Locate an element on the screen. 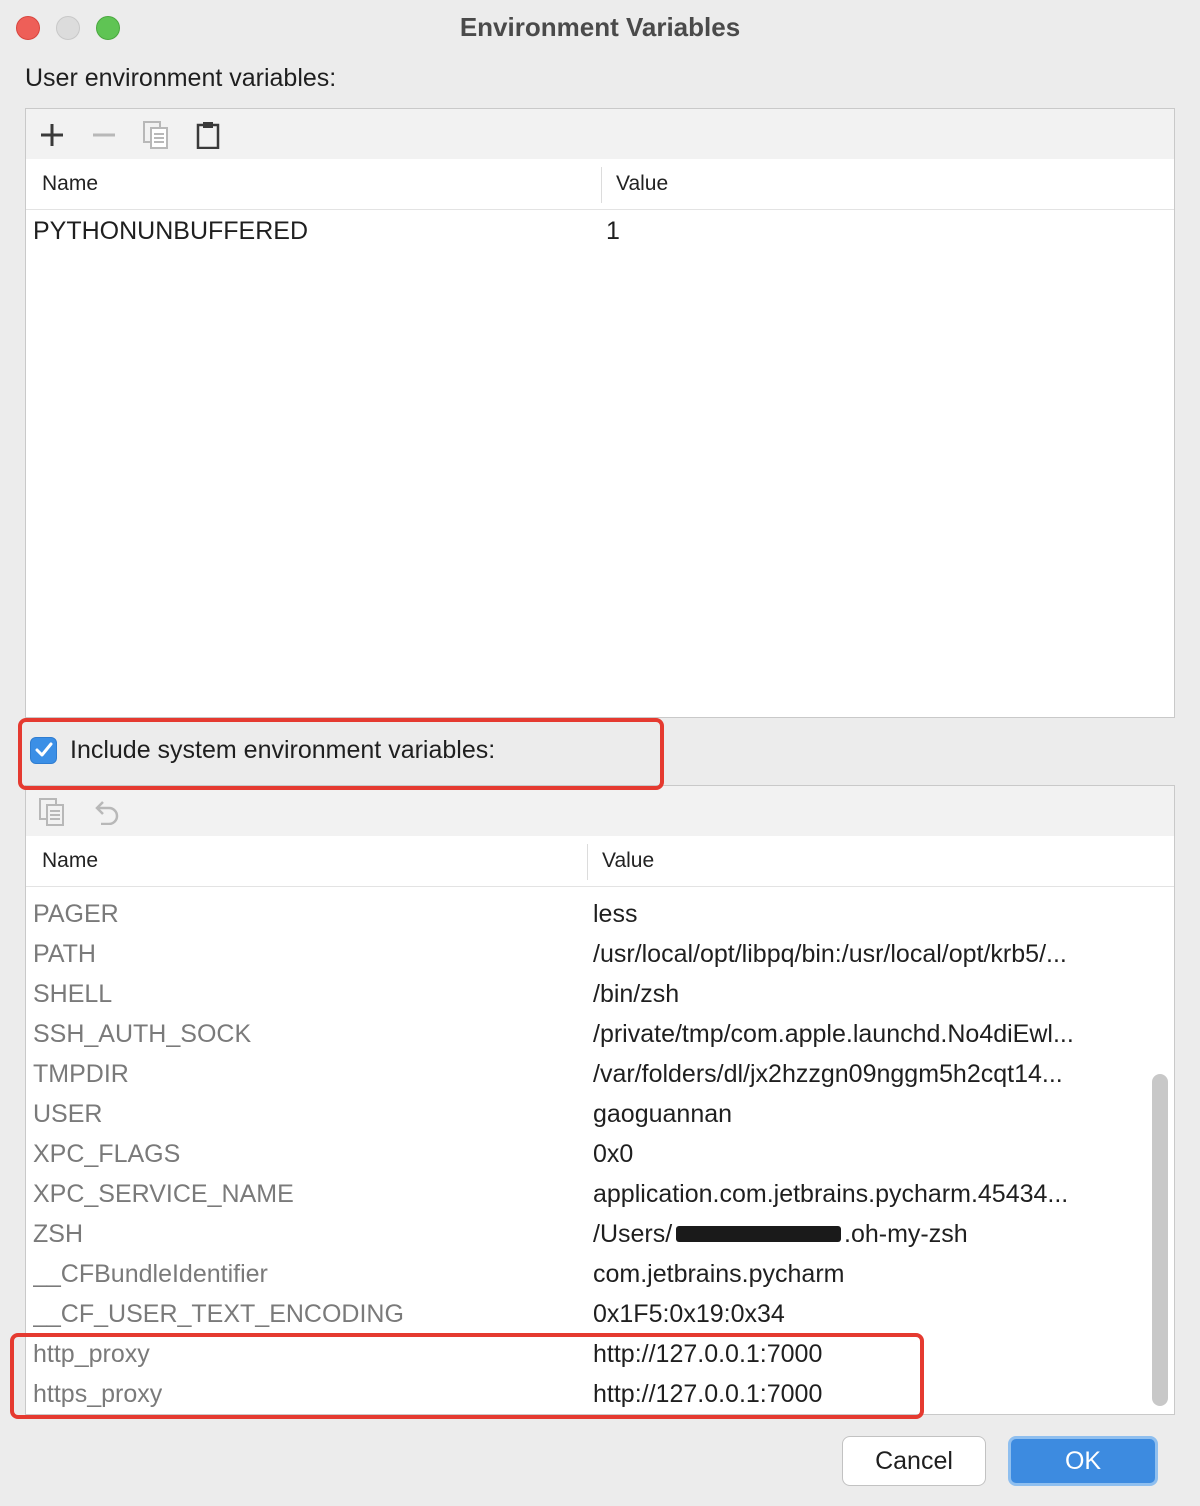 This screenshot has height=1506, width=1200. user-env-table-header: Name Value is located at coordinates (600, 184).